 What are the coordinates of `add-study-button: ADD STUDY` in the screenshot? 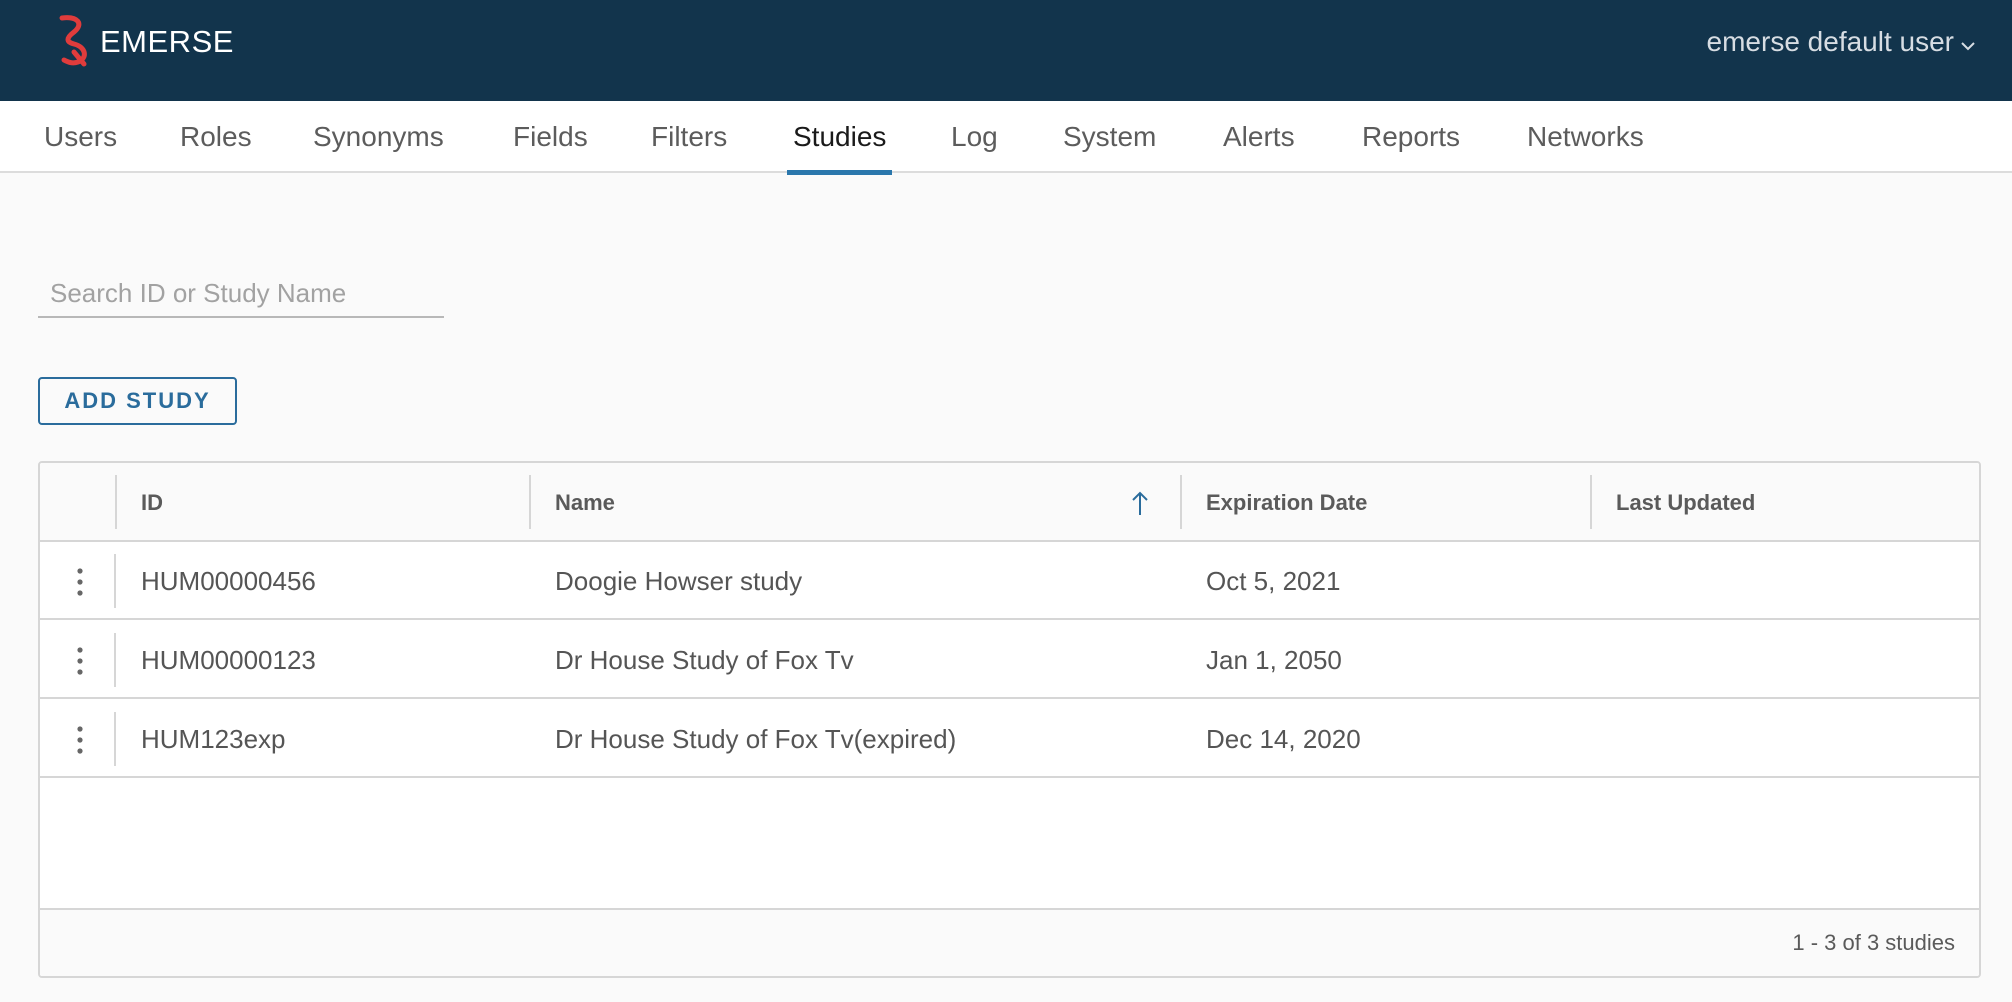 It's located at (137, 401).